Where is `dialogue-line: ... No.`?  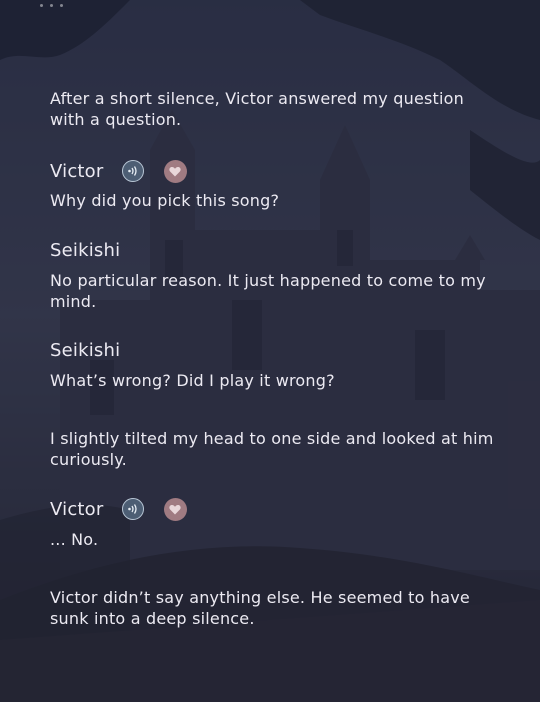 dialogue-line: ... No. is located at coordinates (74, 539).